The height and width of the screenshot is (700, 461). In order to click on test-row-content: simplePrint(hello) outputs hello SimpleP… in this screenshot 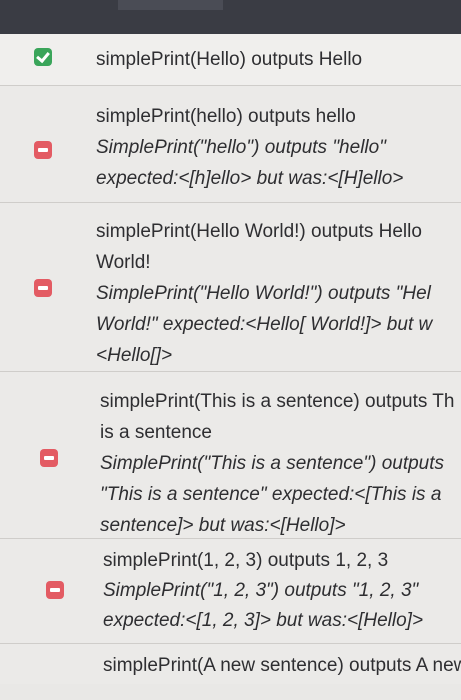, I will do `click(278, 147)`.